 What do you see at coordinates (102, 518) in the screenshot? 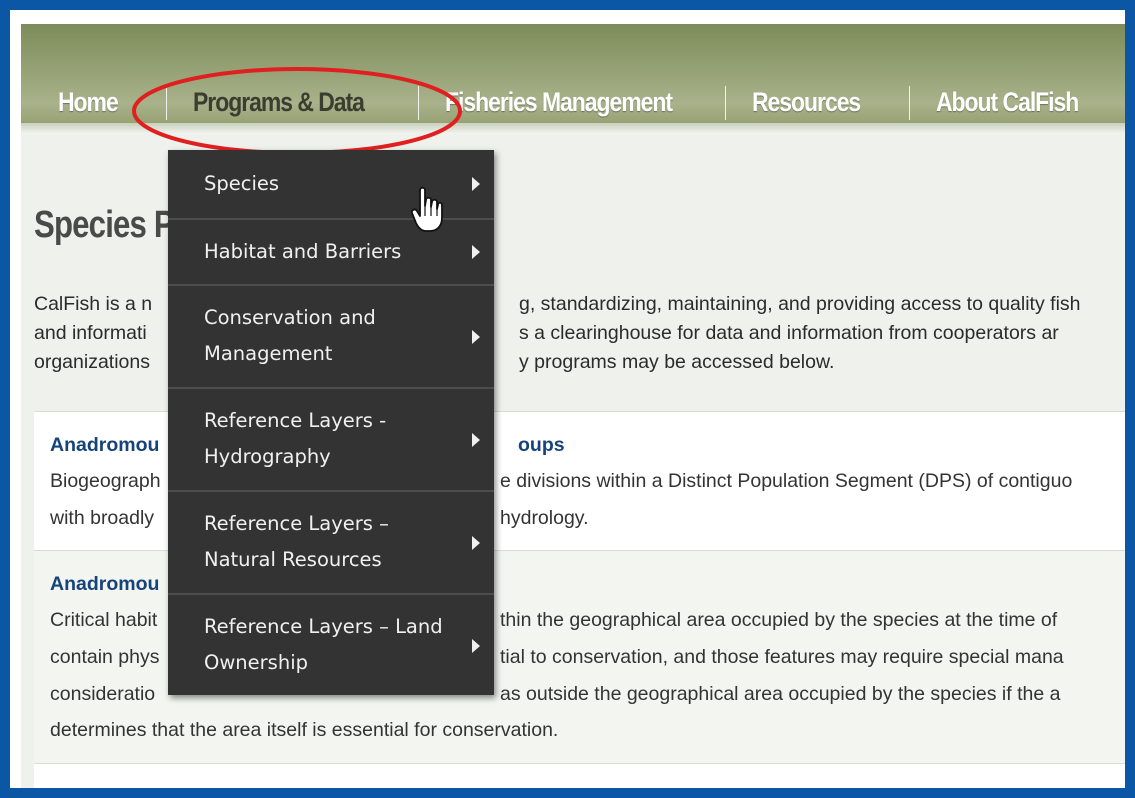
I see `program-card-text: with broadly` at bounding box center [102, 518].